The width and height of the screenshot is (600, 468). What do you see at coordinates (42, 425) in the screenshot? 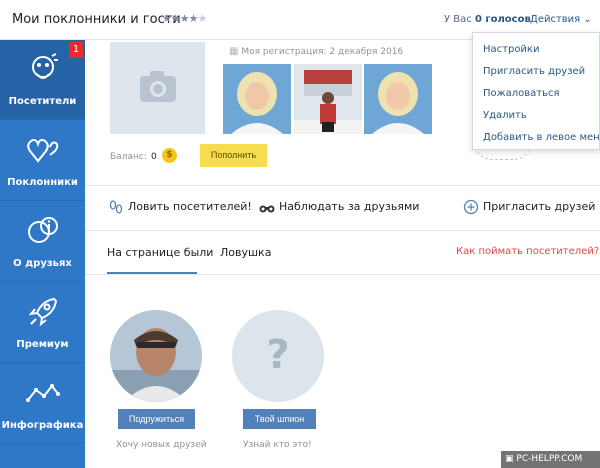
I see `sidebar-item-label: Инфографика` at bounding box center [42, 425].